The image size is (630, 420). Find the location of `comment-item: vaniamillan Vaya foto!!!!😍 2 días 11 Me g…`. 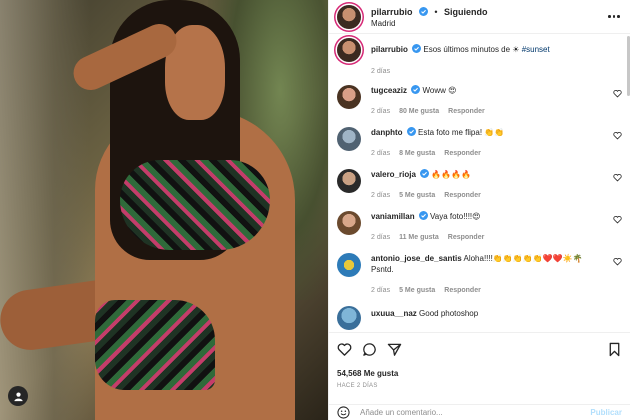

comment-item: vaniamillan Vaya foto!!!!😍 2 días 11 Me g… is located at coordinates (479, 226).